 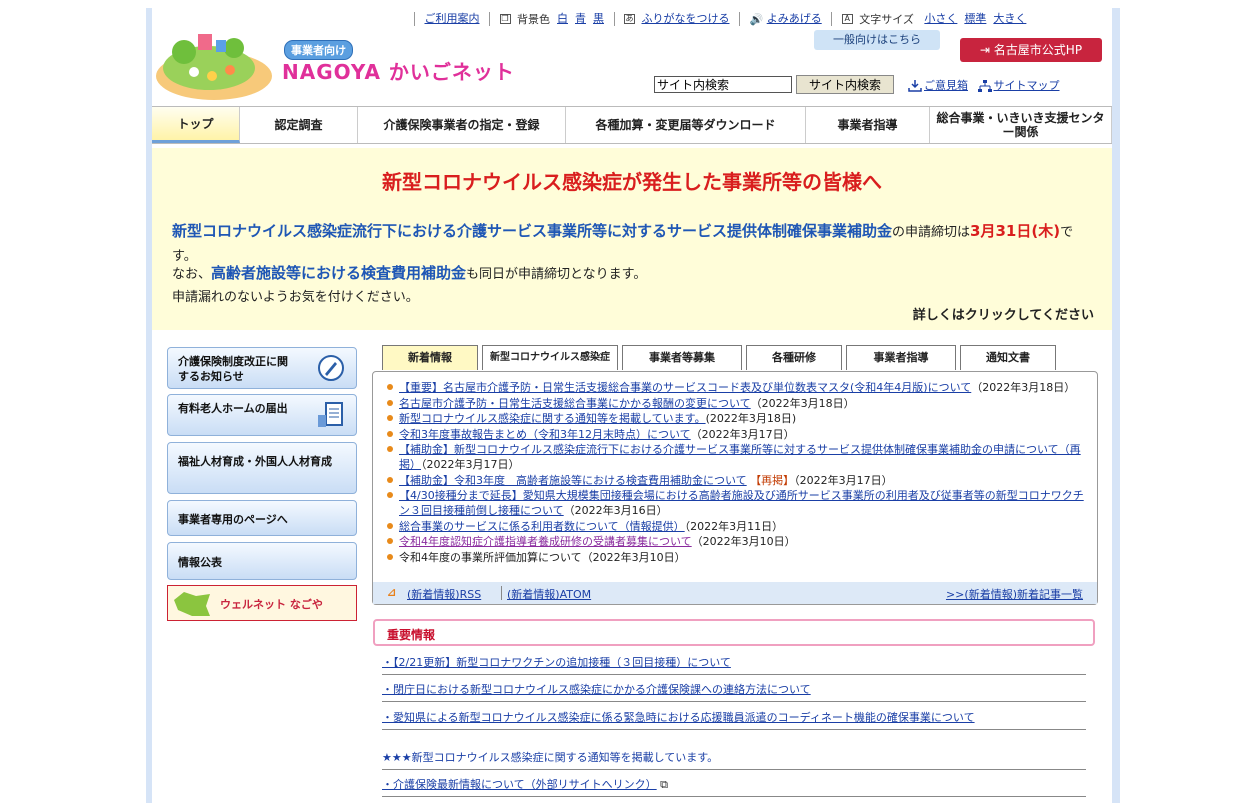 I want to click on search-input, so click(x=723, y=84).